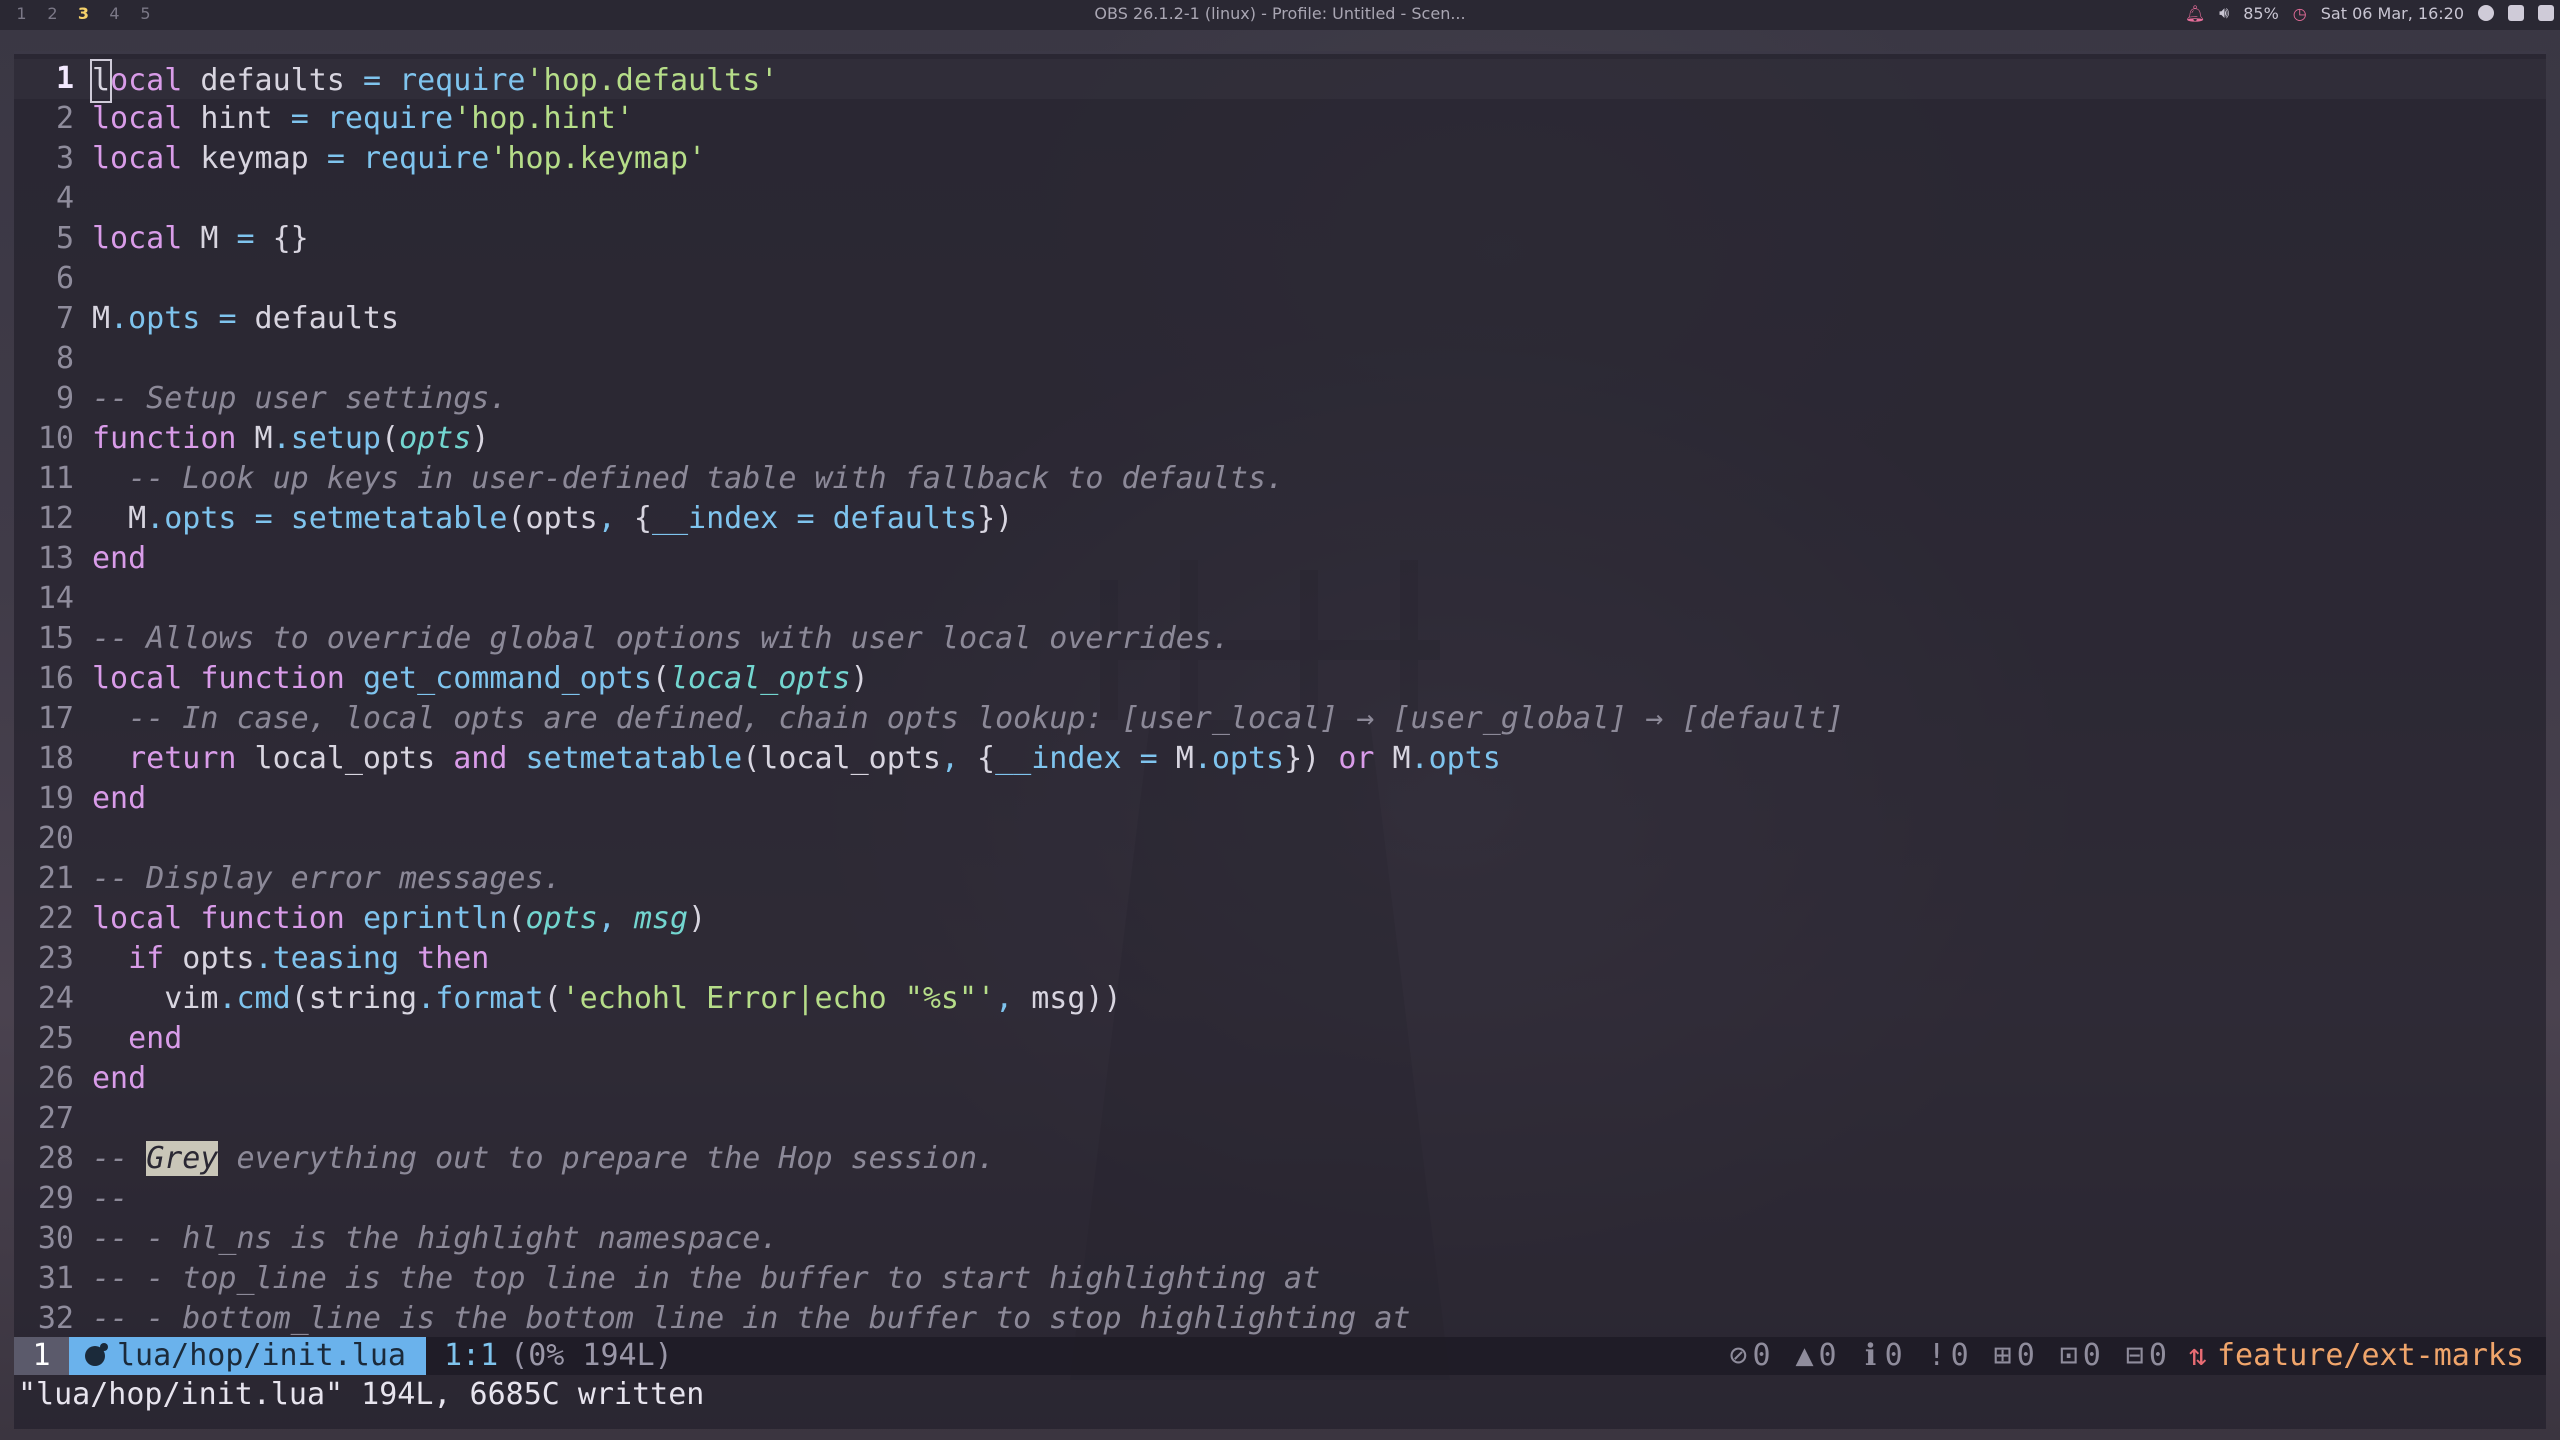  I want to click on code-line: 8, so click(1280, 359).